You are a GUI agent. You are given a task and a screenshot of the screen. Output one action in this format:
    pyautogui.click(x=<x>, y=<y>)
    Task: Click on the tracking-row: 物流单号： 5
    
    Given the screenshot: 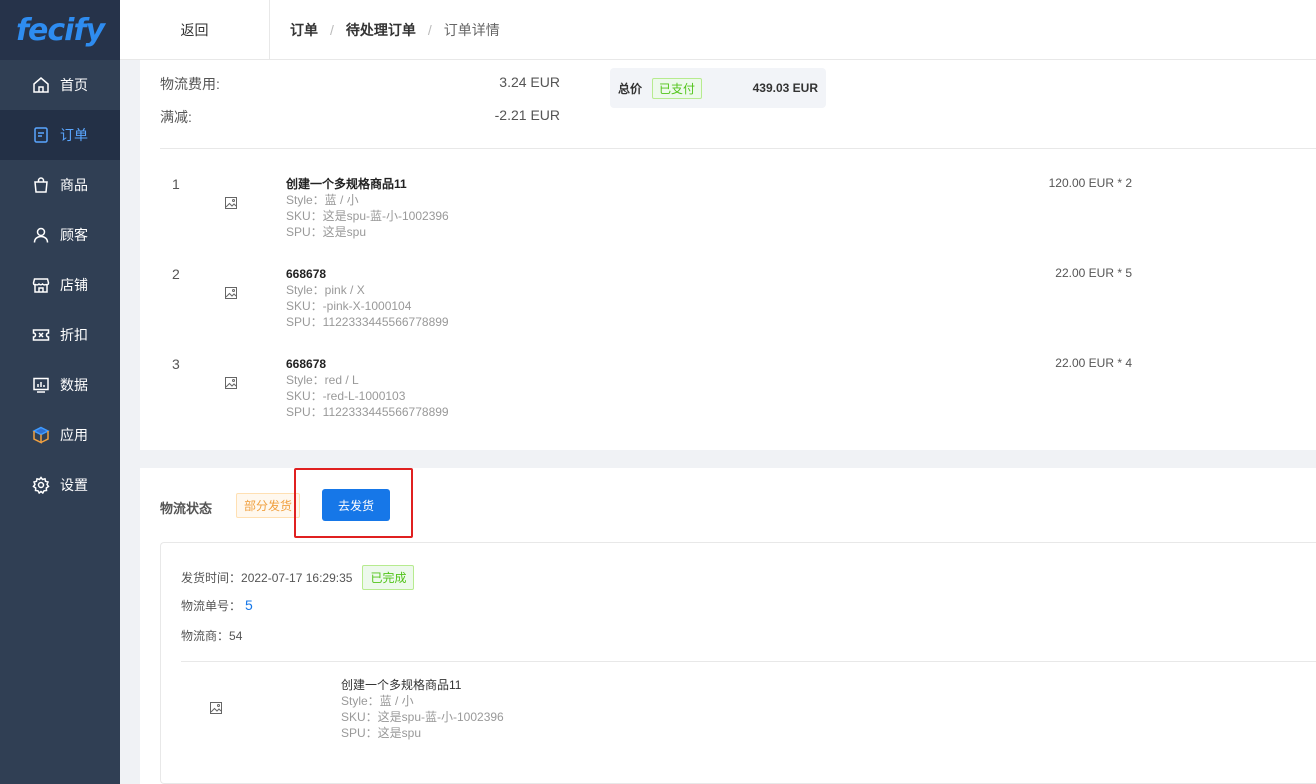 What is the action you would take?
    pyautogui.click(x=217, y=605)
    